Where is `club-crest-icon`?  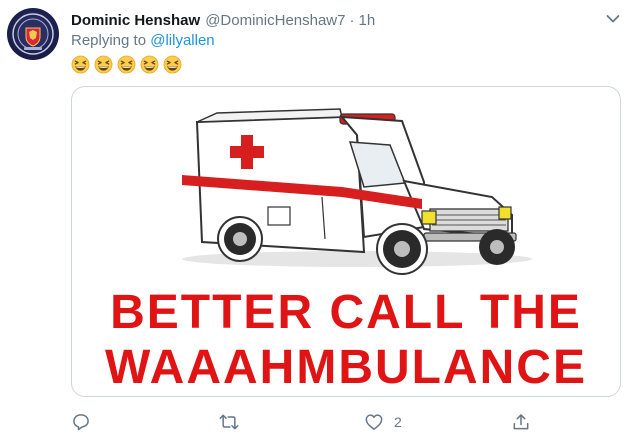
club-crest-icon is located at coordinates (33, 34).